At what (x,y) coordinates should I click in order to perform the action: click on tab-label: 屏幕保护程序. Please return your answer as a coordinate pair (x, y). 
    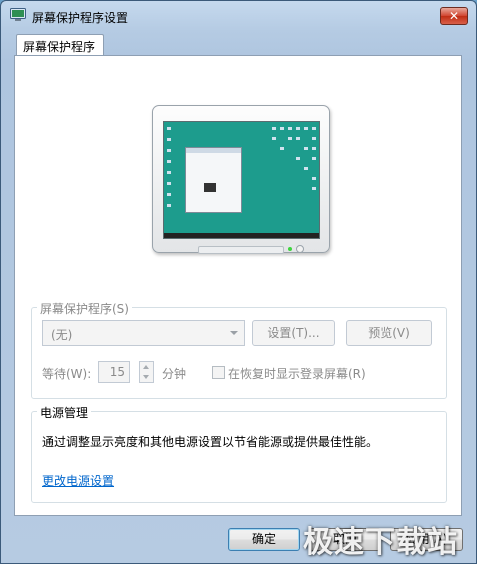
    Looking at the image, I should click on (59, 47).